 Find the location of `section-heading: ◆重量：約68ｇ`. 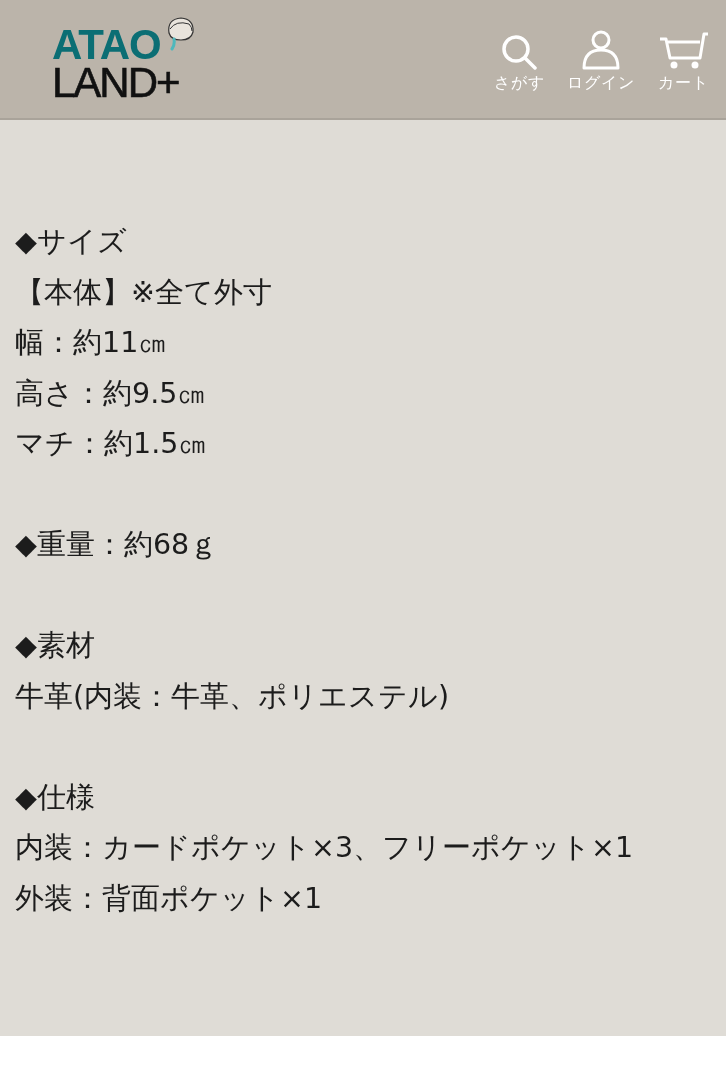

section-heading: ◆重量：約68ｇ is located at coordinates (117, 545).